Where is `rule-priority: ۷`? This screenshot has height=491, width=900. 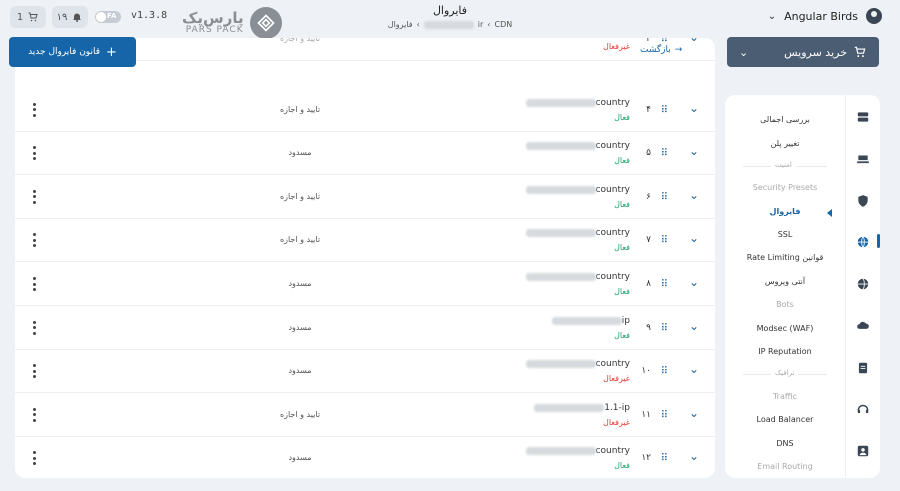 rule-priority: ۷ is located at coordinates (648, 240).